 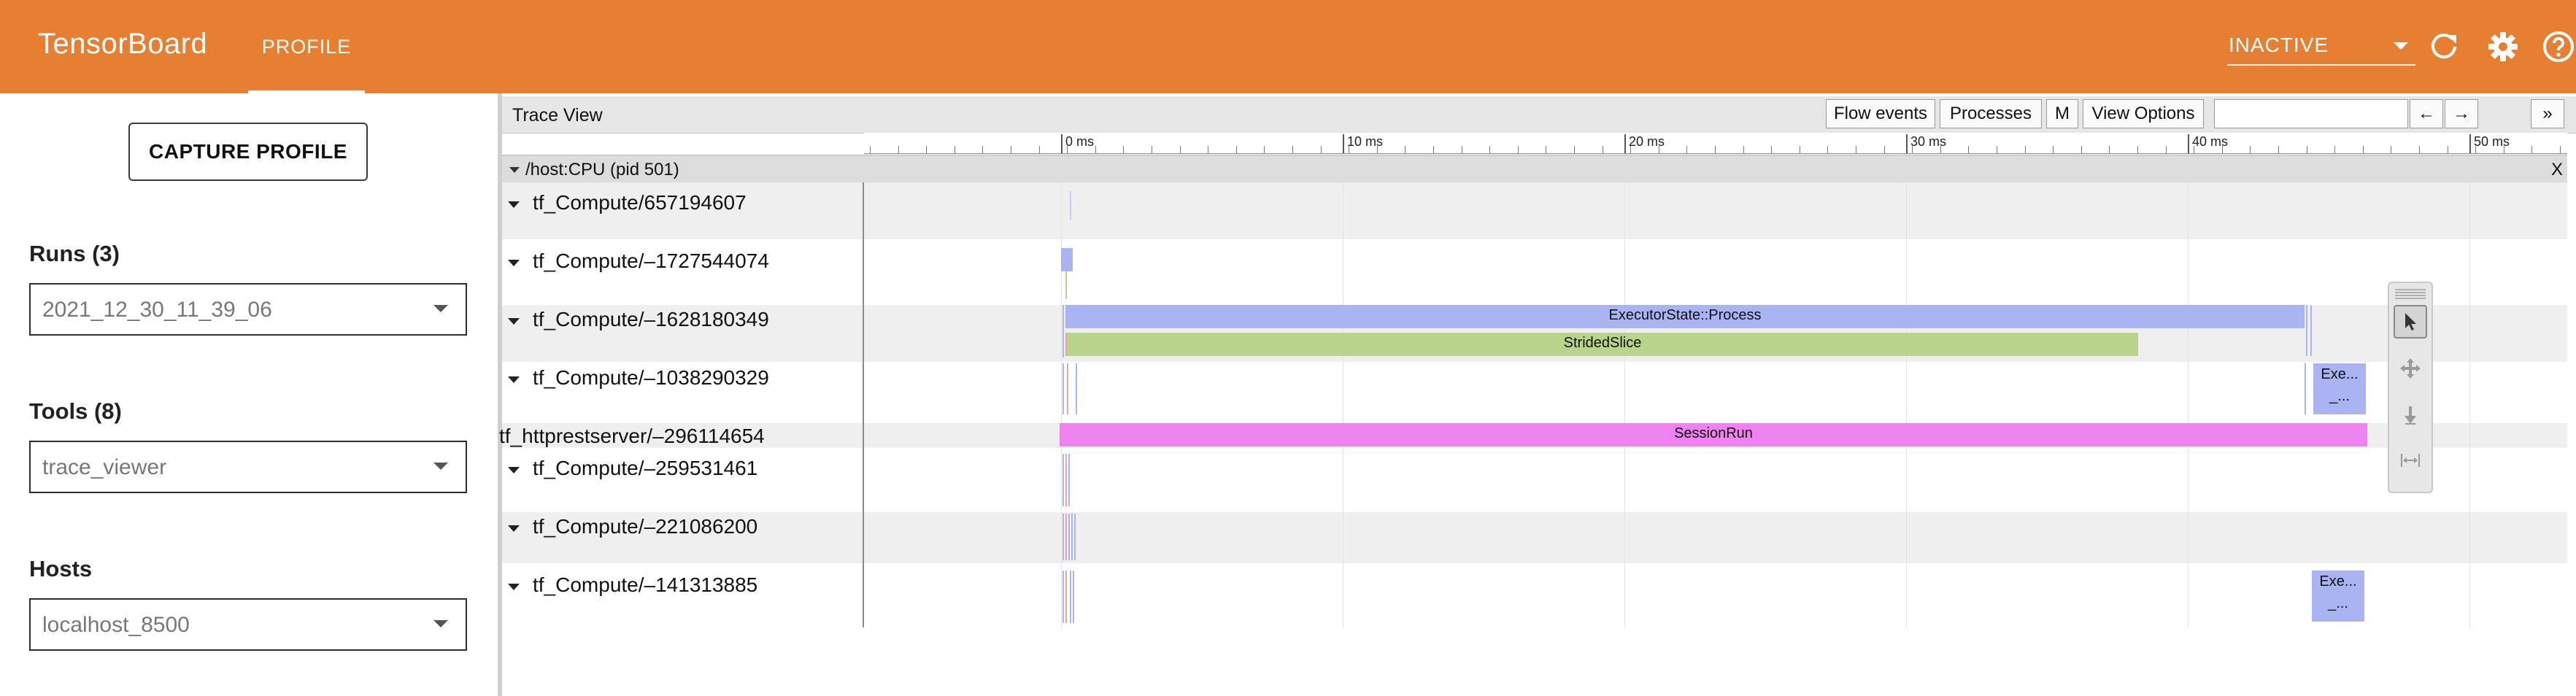 What do you see at coordinates (2410, 415) in the screenshot?
I see `zoom-mode-icon` at bounding box center [2410, 415].